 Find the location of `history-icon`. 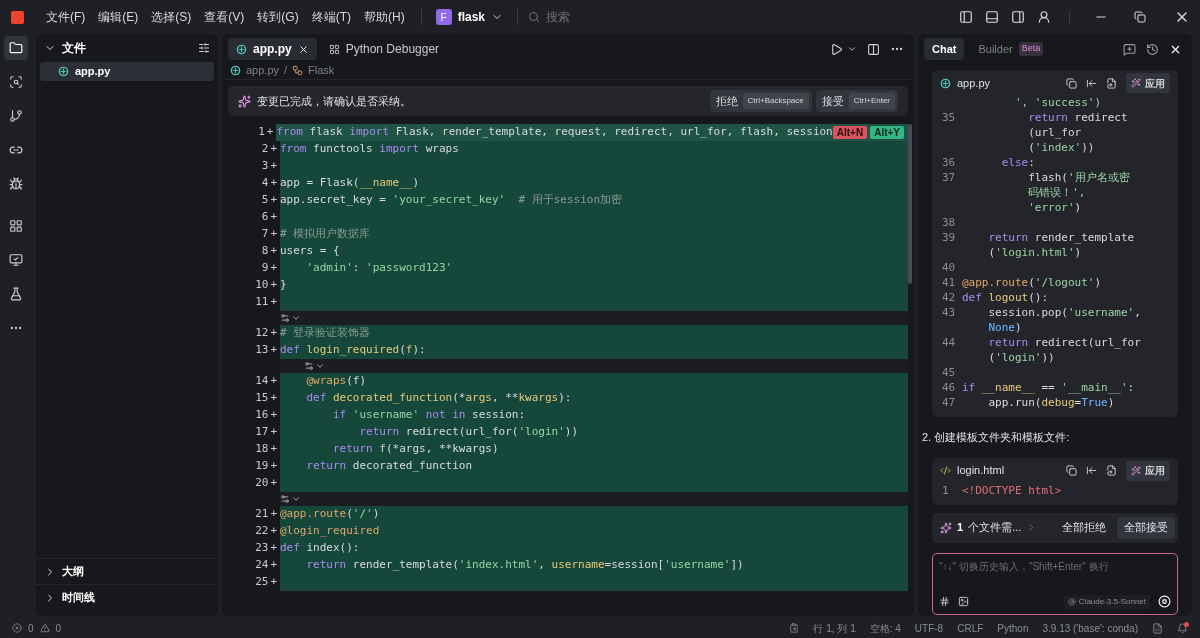

history-icon is located at coordinates (1152, 49).